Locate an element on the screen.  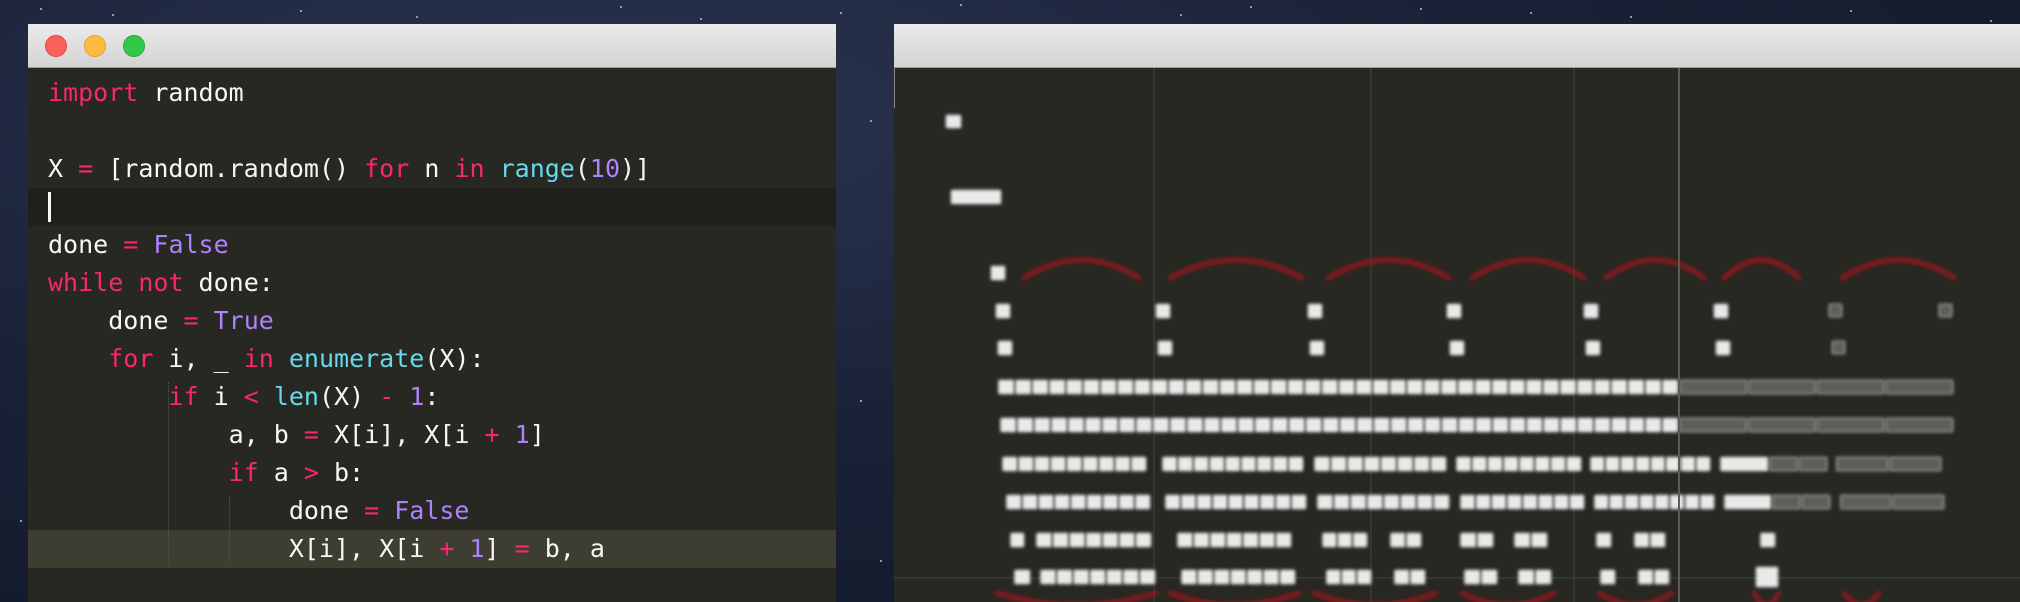
code-token: = is located at coordinates (522, 548).